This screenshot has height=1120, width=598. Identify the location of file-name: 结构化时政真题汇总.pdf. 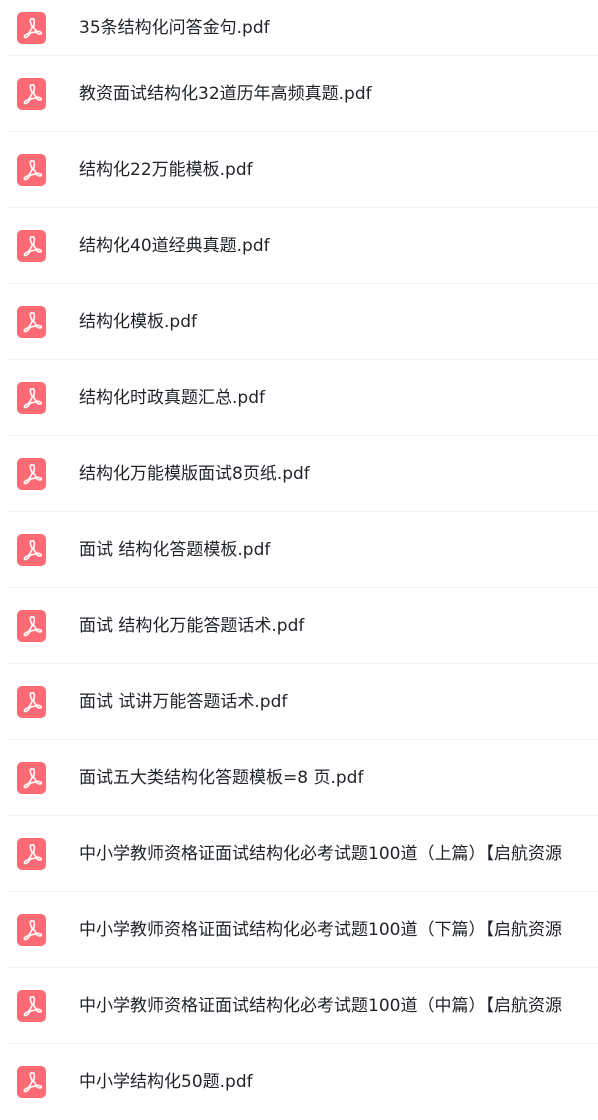
(172, 398).